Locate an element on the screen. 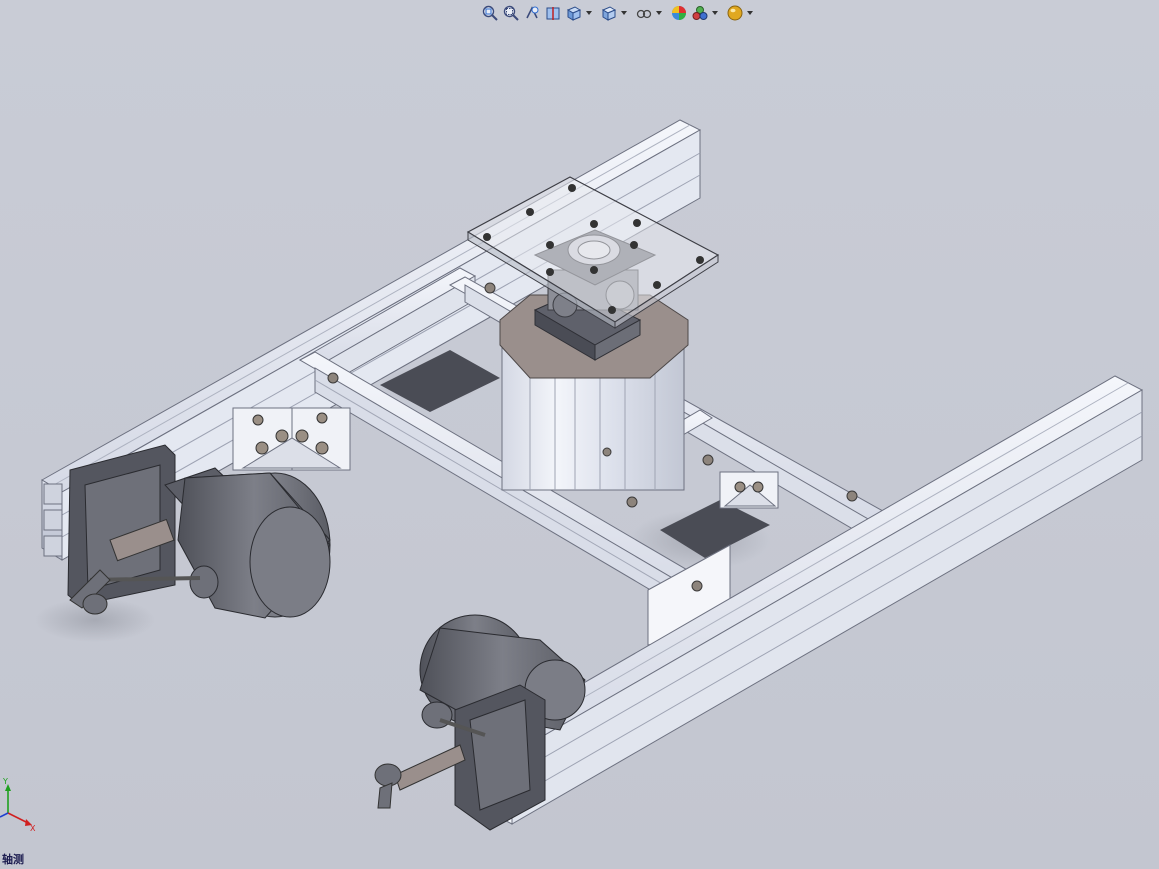 Image resolution: width=1159 pixels, height=869 pixels. edit-appearance-icon is located at coordinates (679, 13).